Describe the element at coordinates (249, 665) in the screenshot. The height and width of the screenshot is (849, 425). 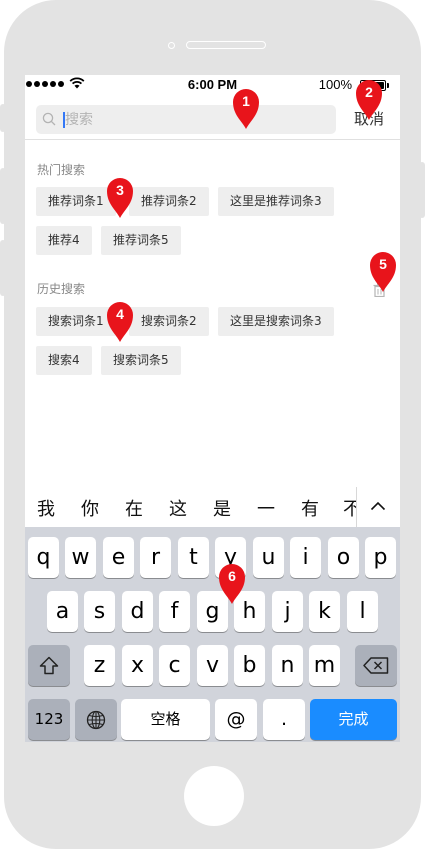
I see `key-b: b` at that location.